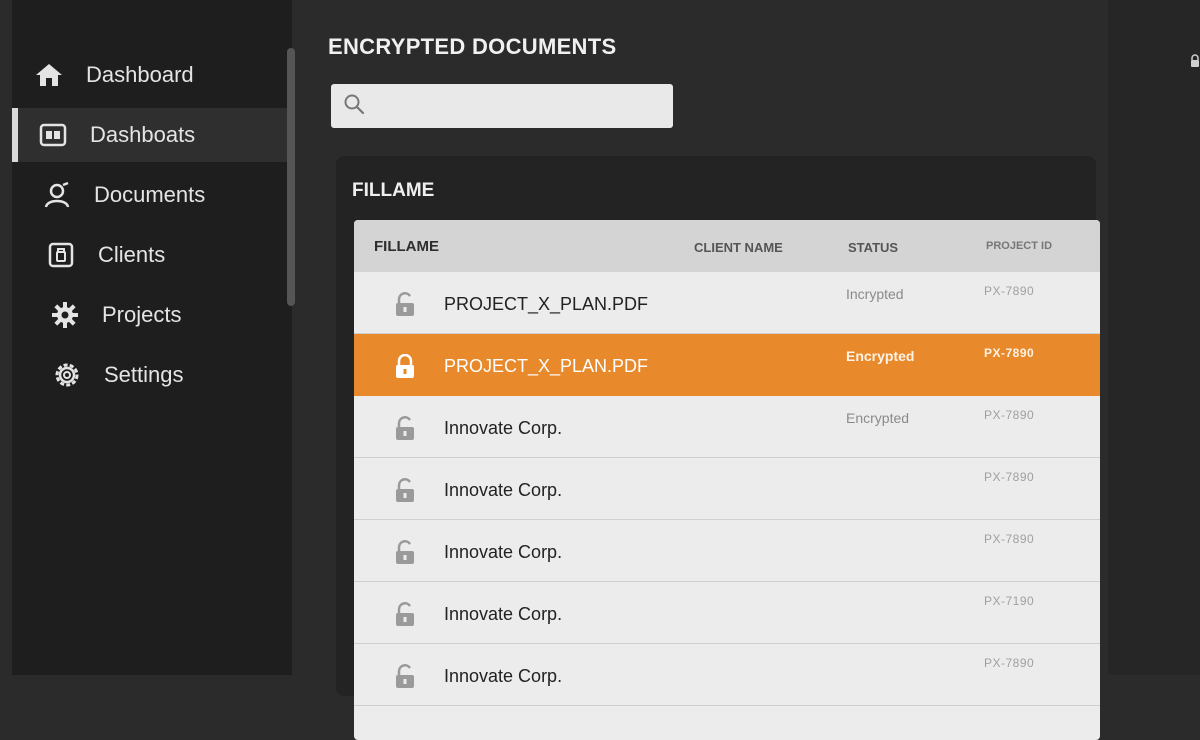 This screenshot has width=1200, height=740. Describe the element at coordinates (1154, 337) in the screenshot. I see `window-edge` at that location.